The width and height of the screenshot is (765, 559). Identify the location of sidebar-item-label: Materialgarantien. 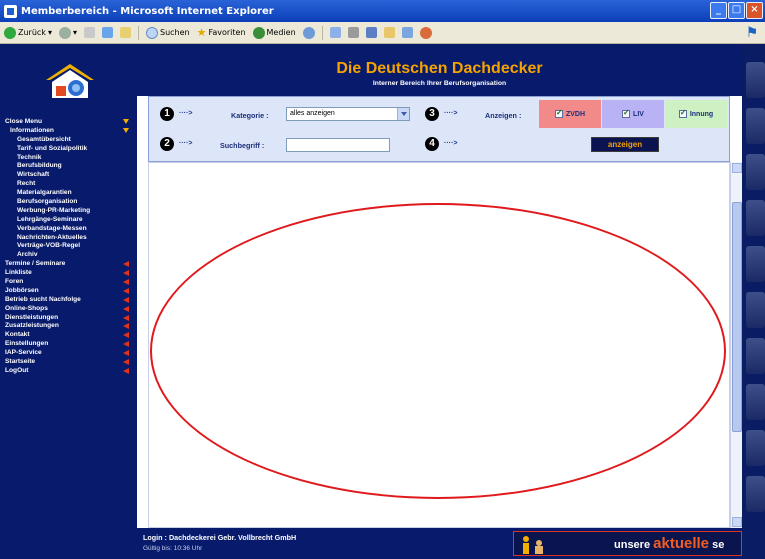
(44, 193).